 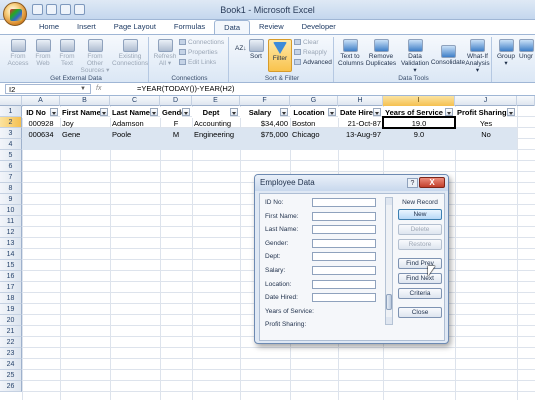 I want to click on row-header-7: 7, so click(x=11, y=177).